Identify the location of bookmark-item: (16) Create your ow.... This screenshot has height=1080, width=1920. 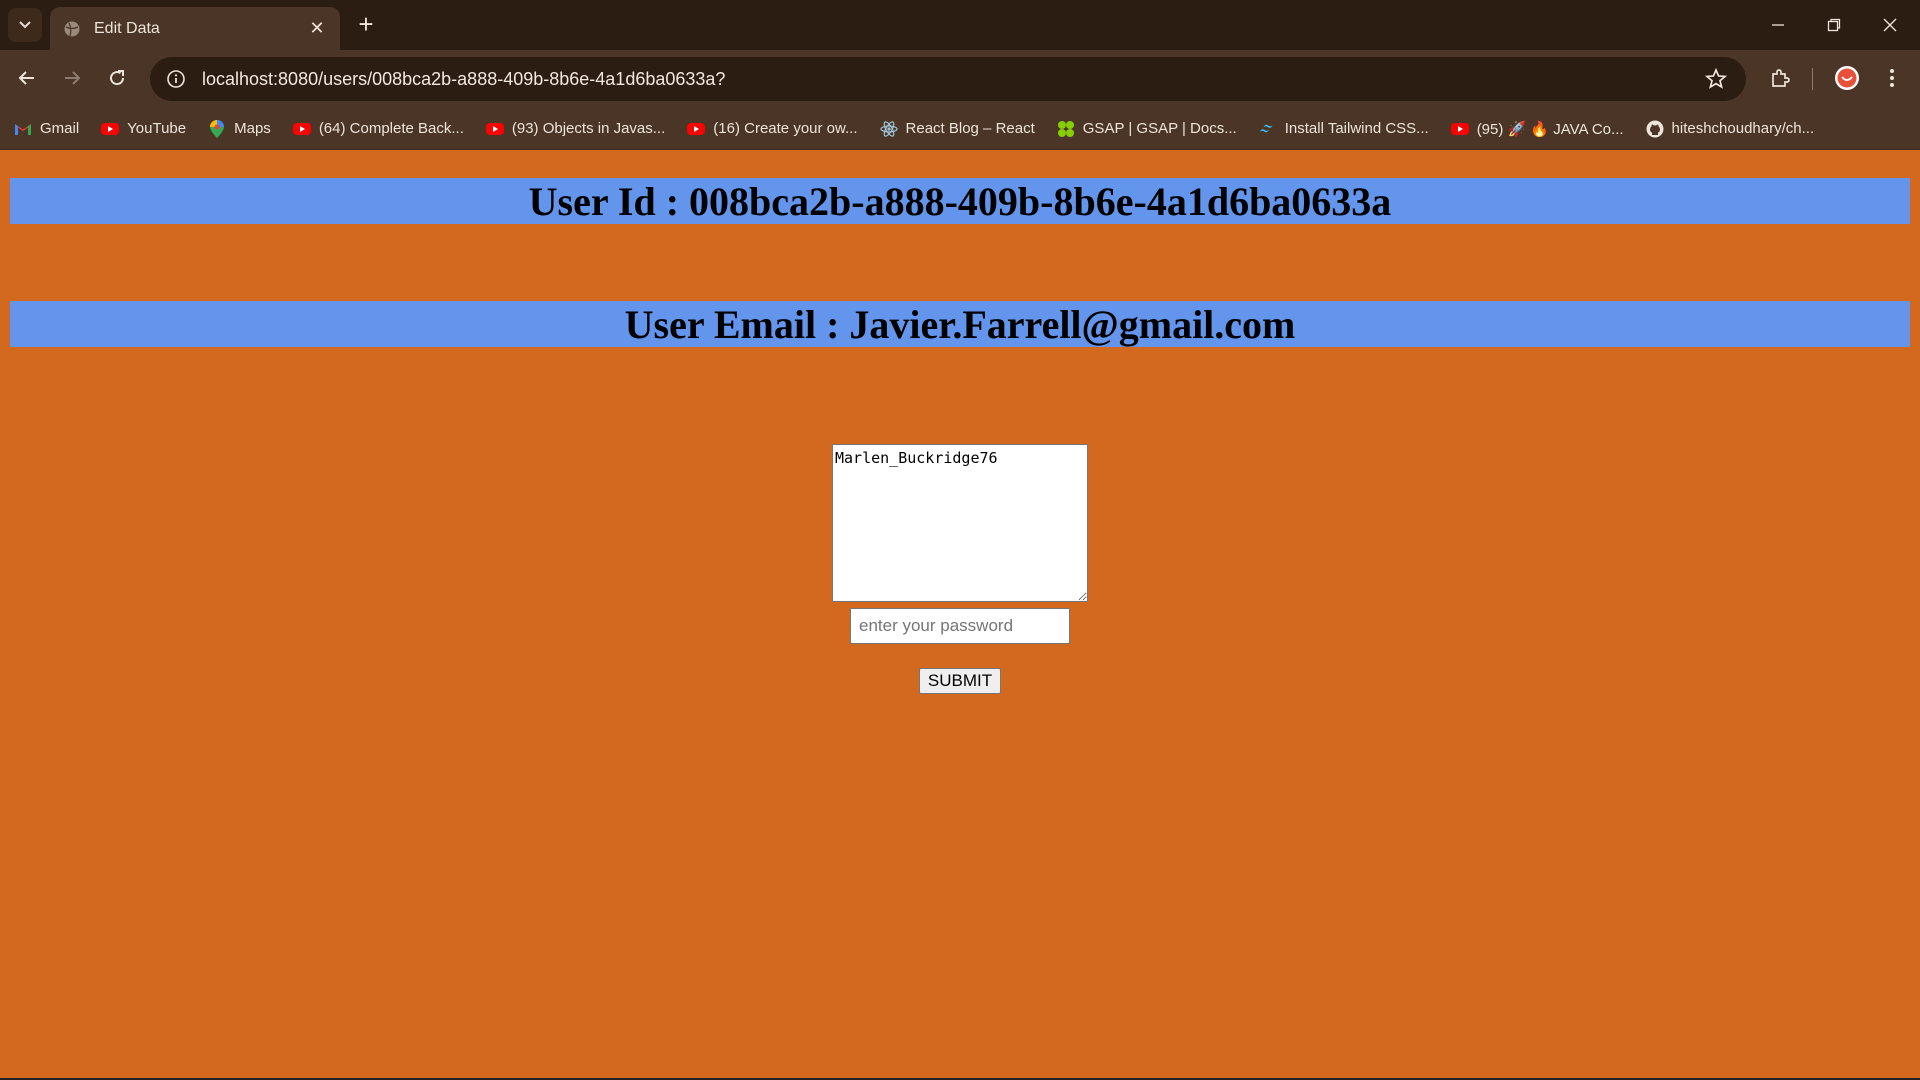
(772, 129).